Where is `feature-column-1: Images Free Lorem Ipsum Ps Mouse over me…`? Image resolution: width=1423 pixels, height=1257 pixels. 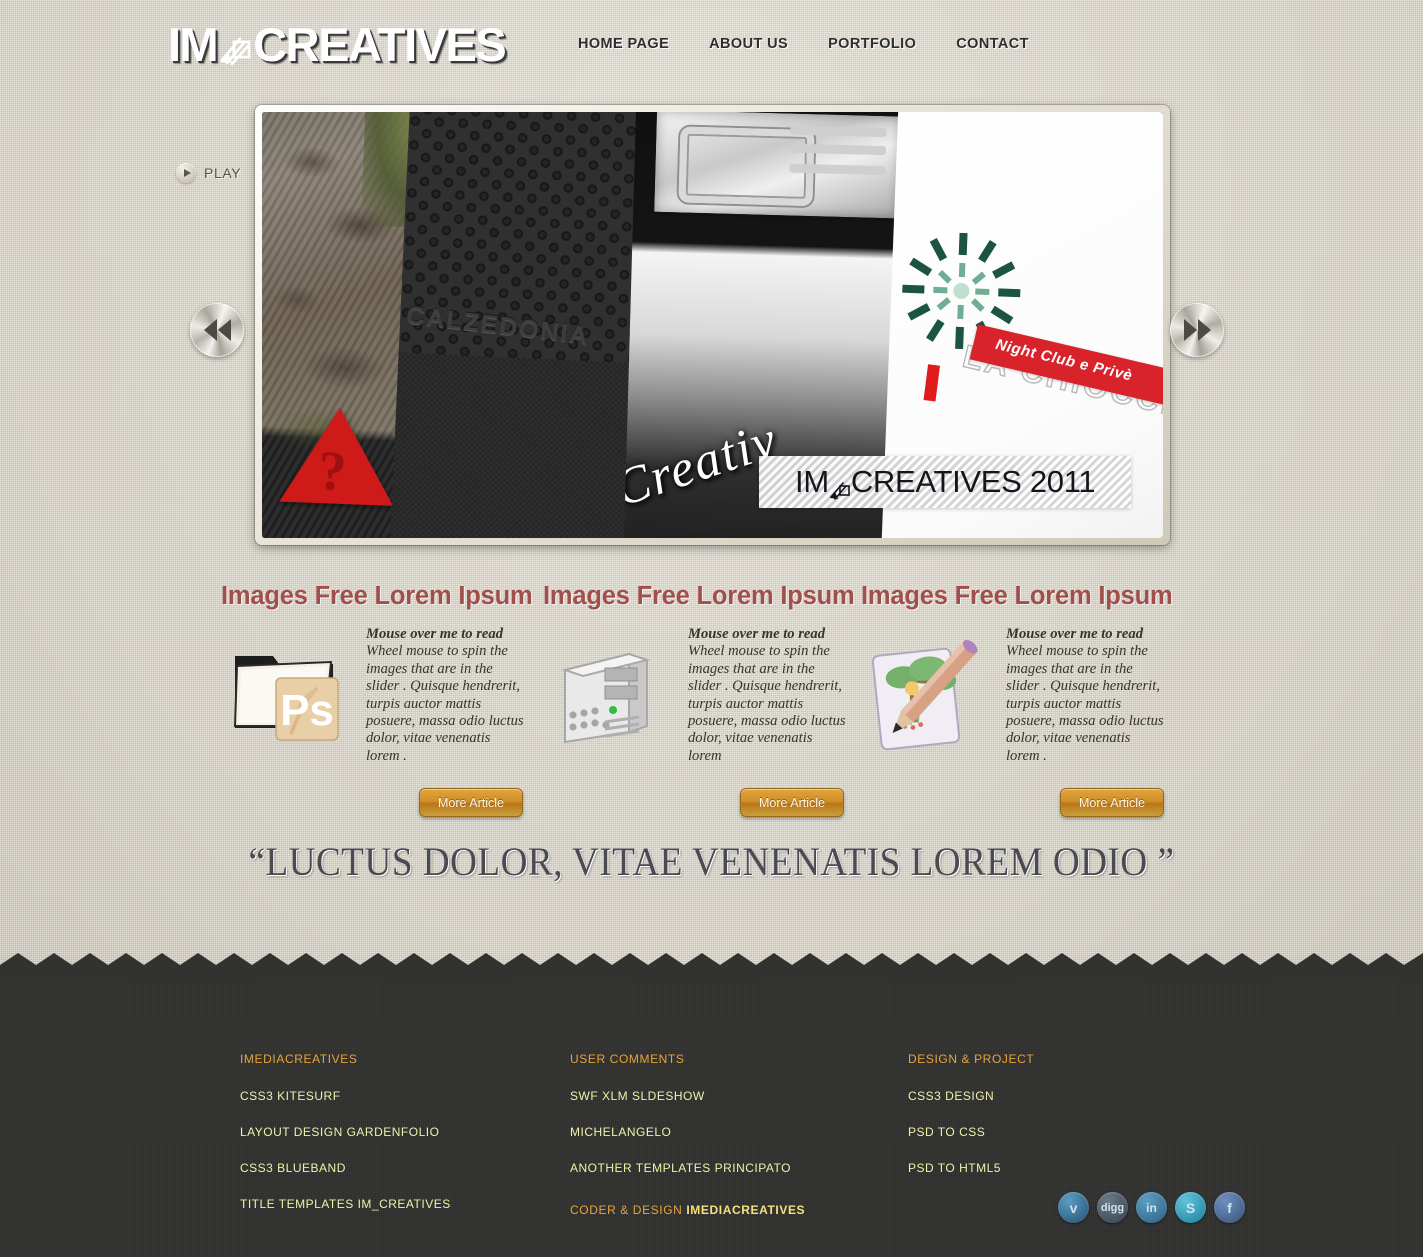
feature-column-1: Images Free Lorem Ipsum Ps Mouse over me… is located at coordinates (381, 673).